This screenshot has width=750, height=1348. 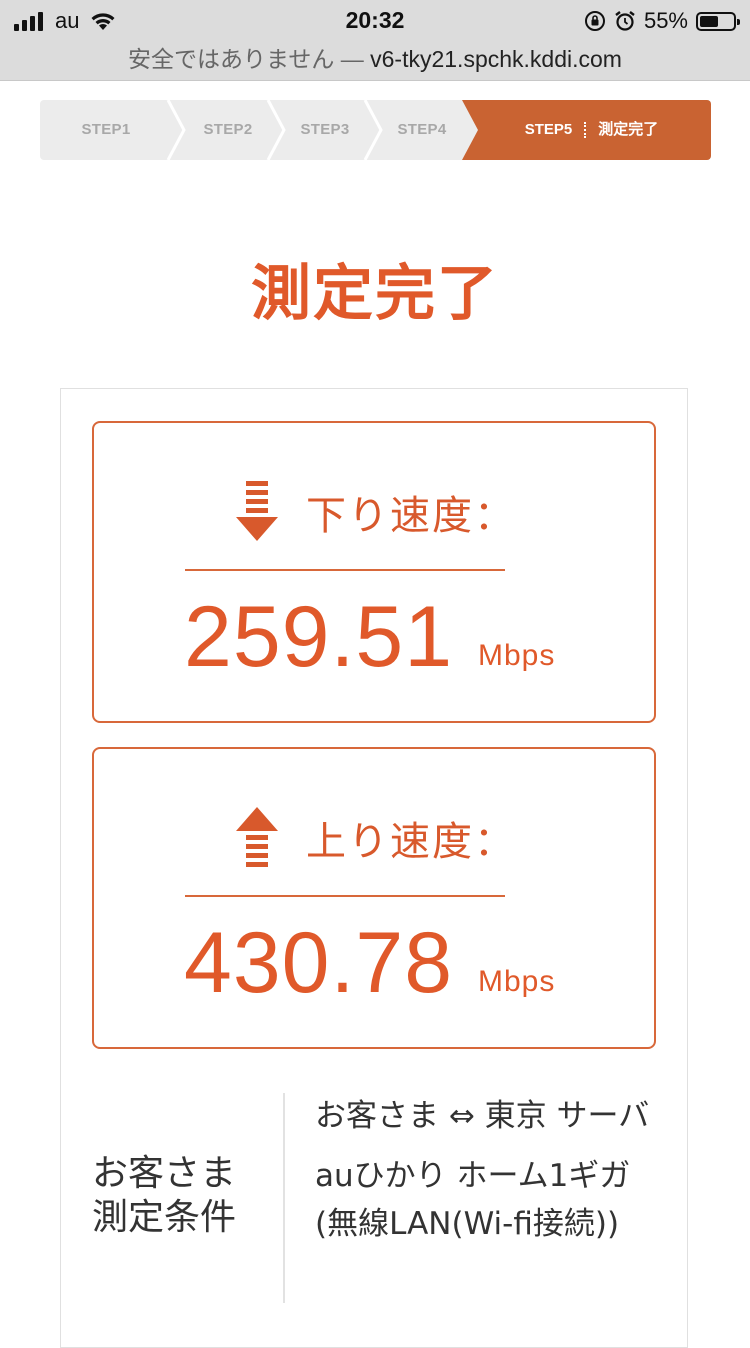 I want to click on battery-percent: 55%, so click(x=665, y=20).